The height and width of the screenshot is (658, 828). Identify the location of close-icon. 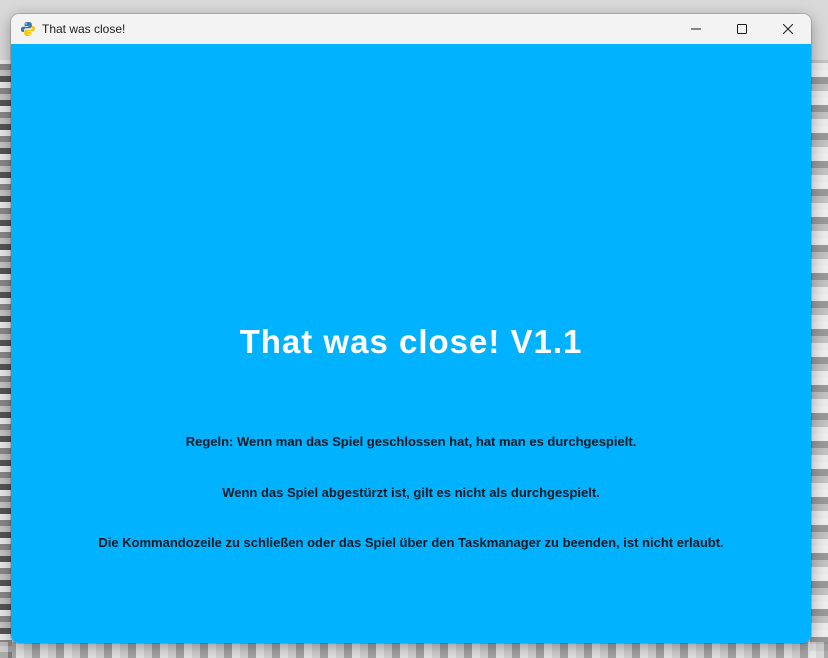
(788, 29).